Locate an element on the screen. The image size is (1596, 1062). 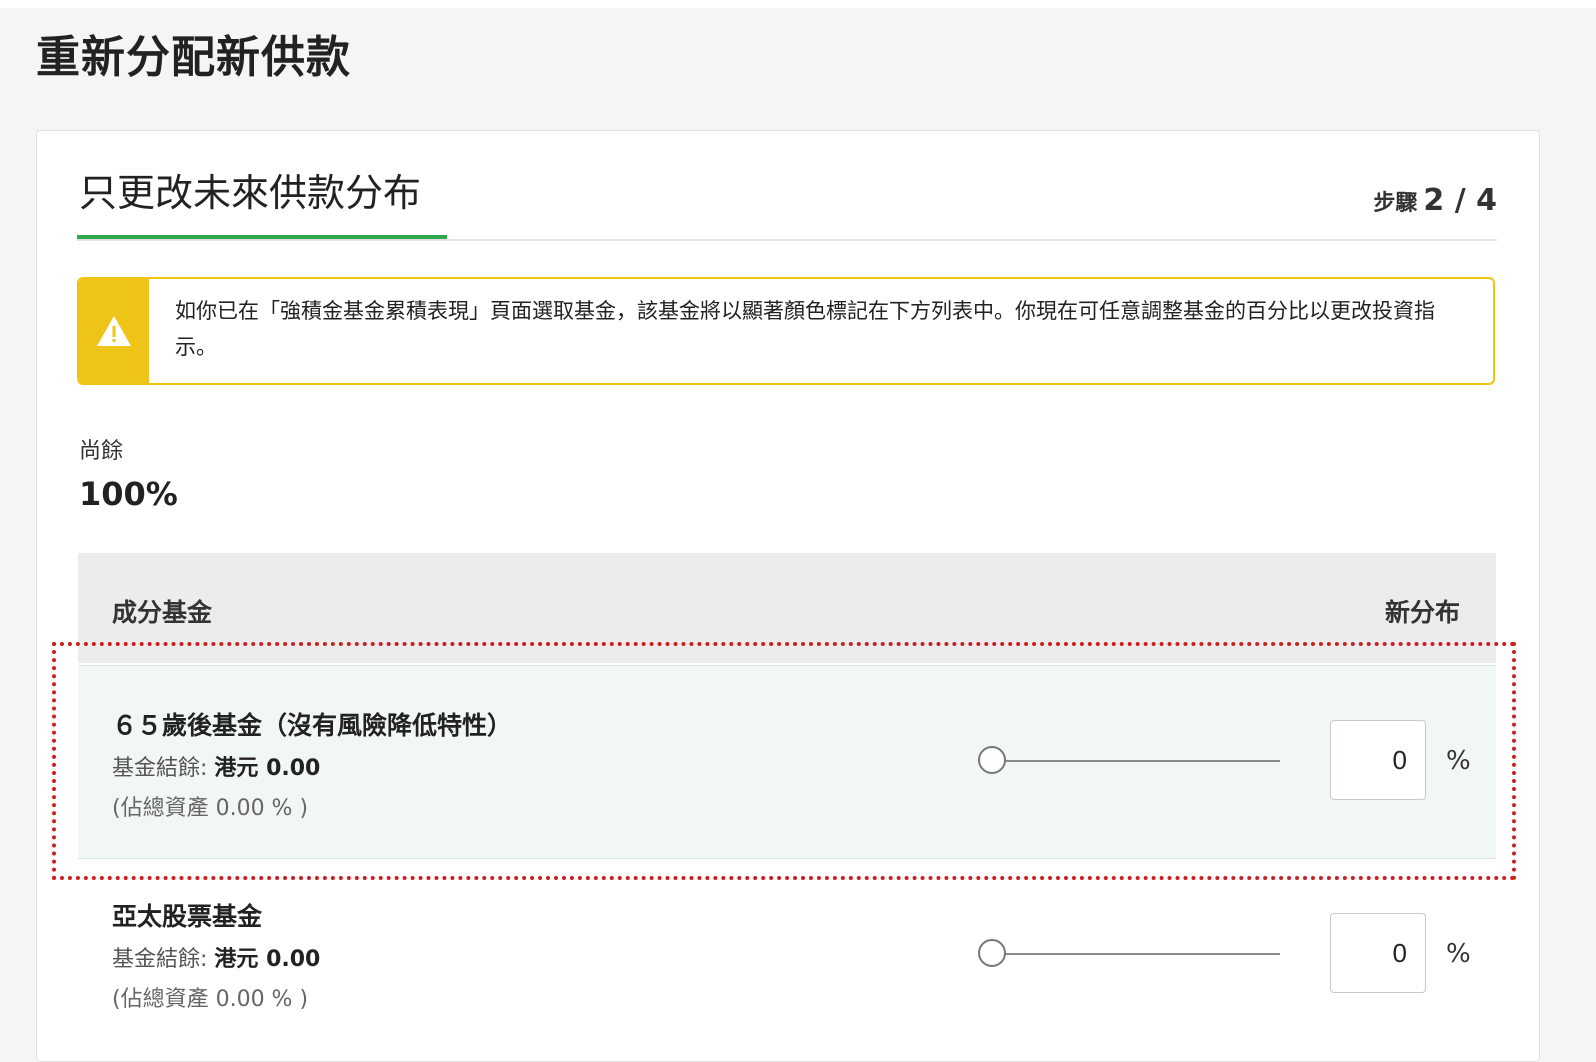
column-header-allocation: 新分布 is located at coordinates (1422, 612).